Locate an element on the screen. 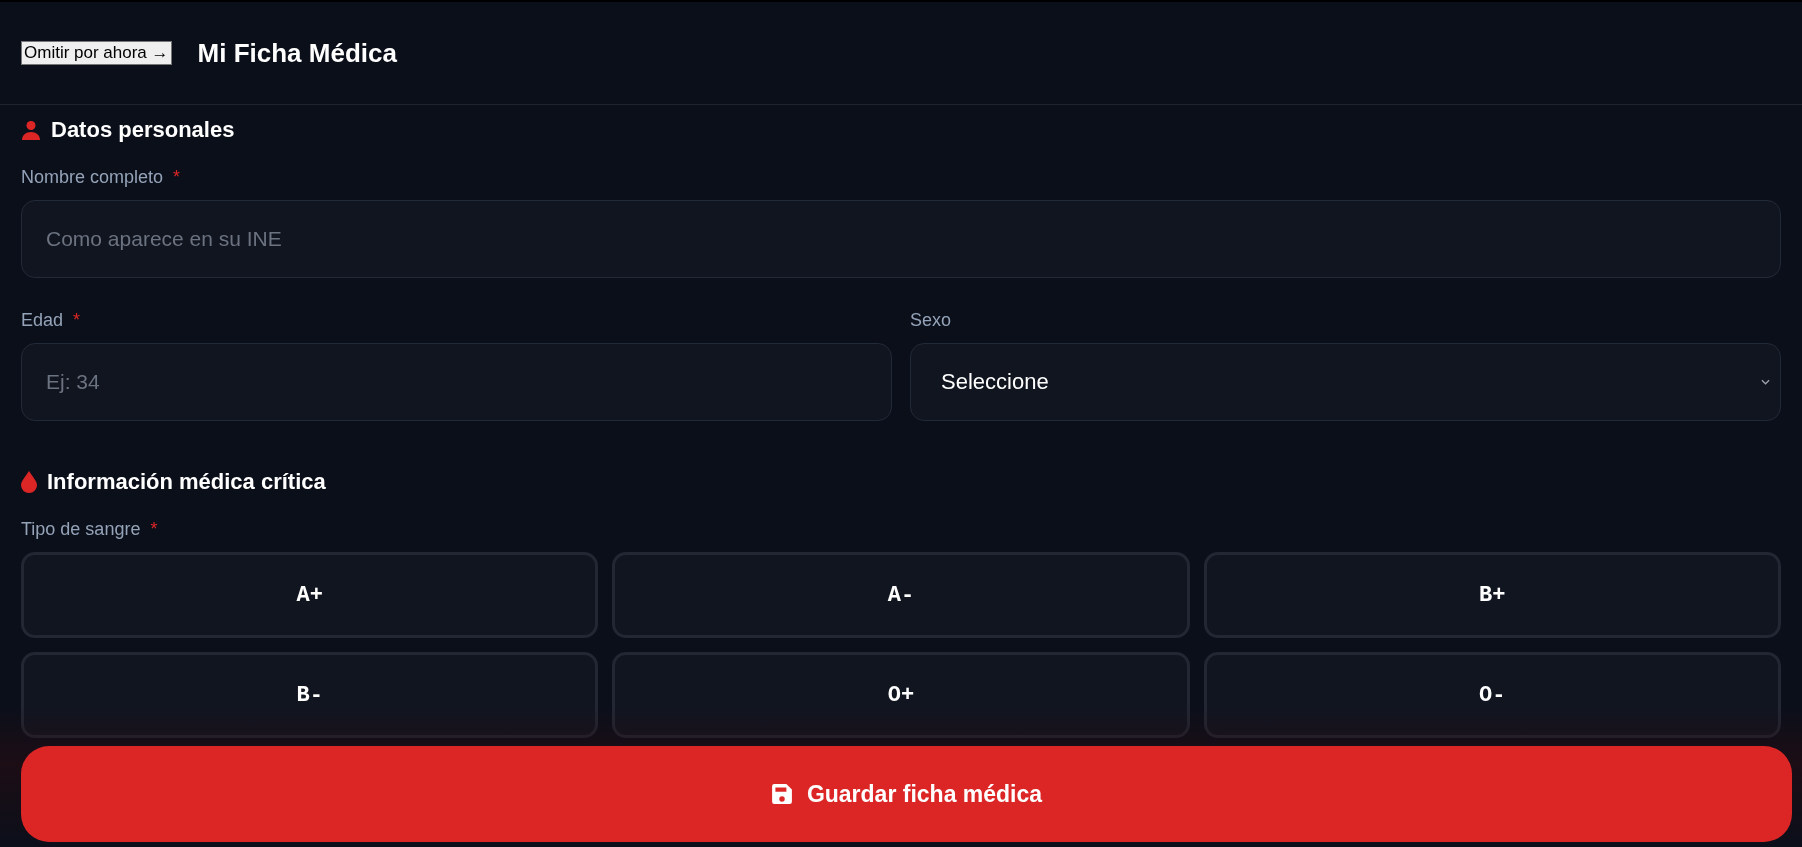 This screenshot has height=847, width=1802. blood-type-option: O+ is located at coordinates (901, 695).